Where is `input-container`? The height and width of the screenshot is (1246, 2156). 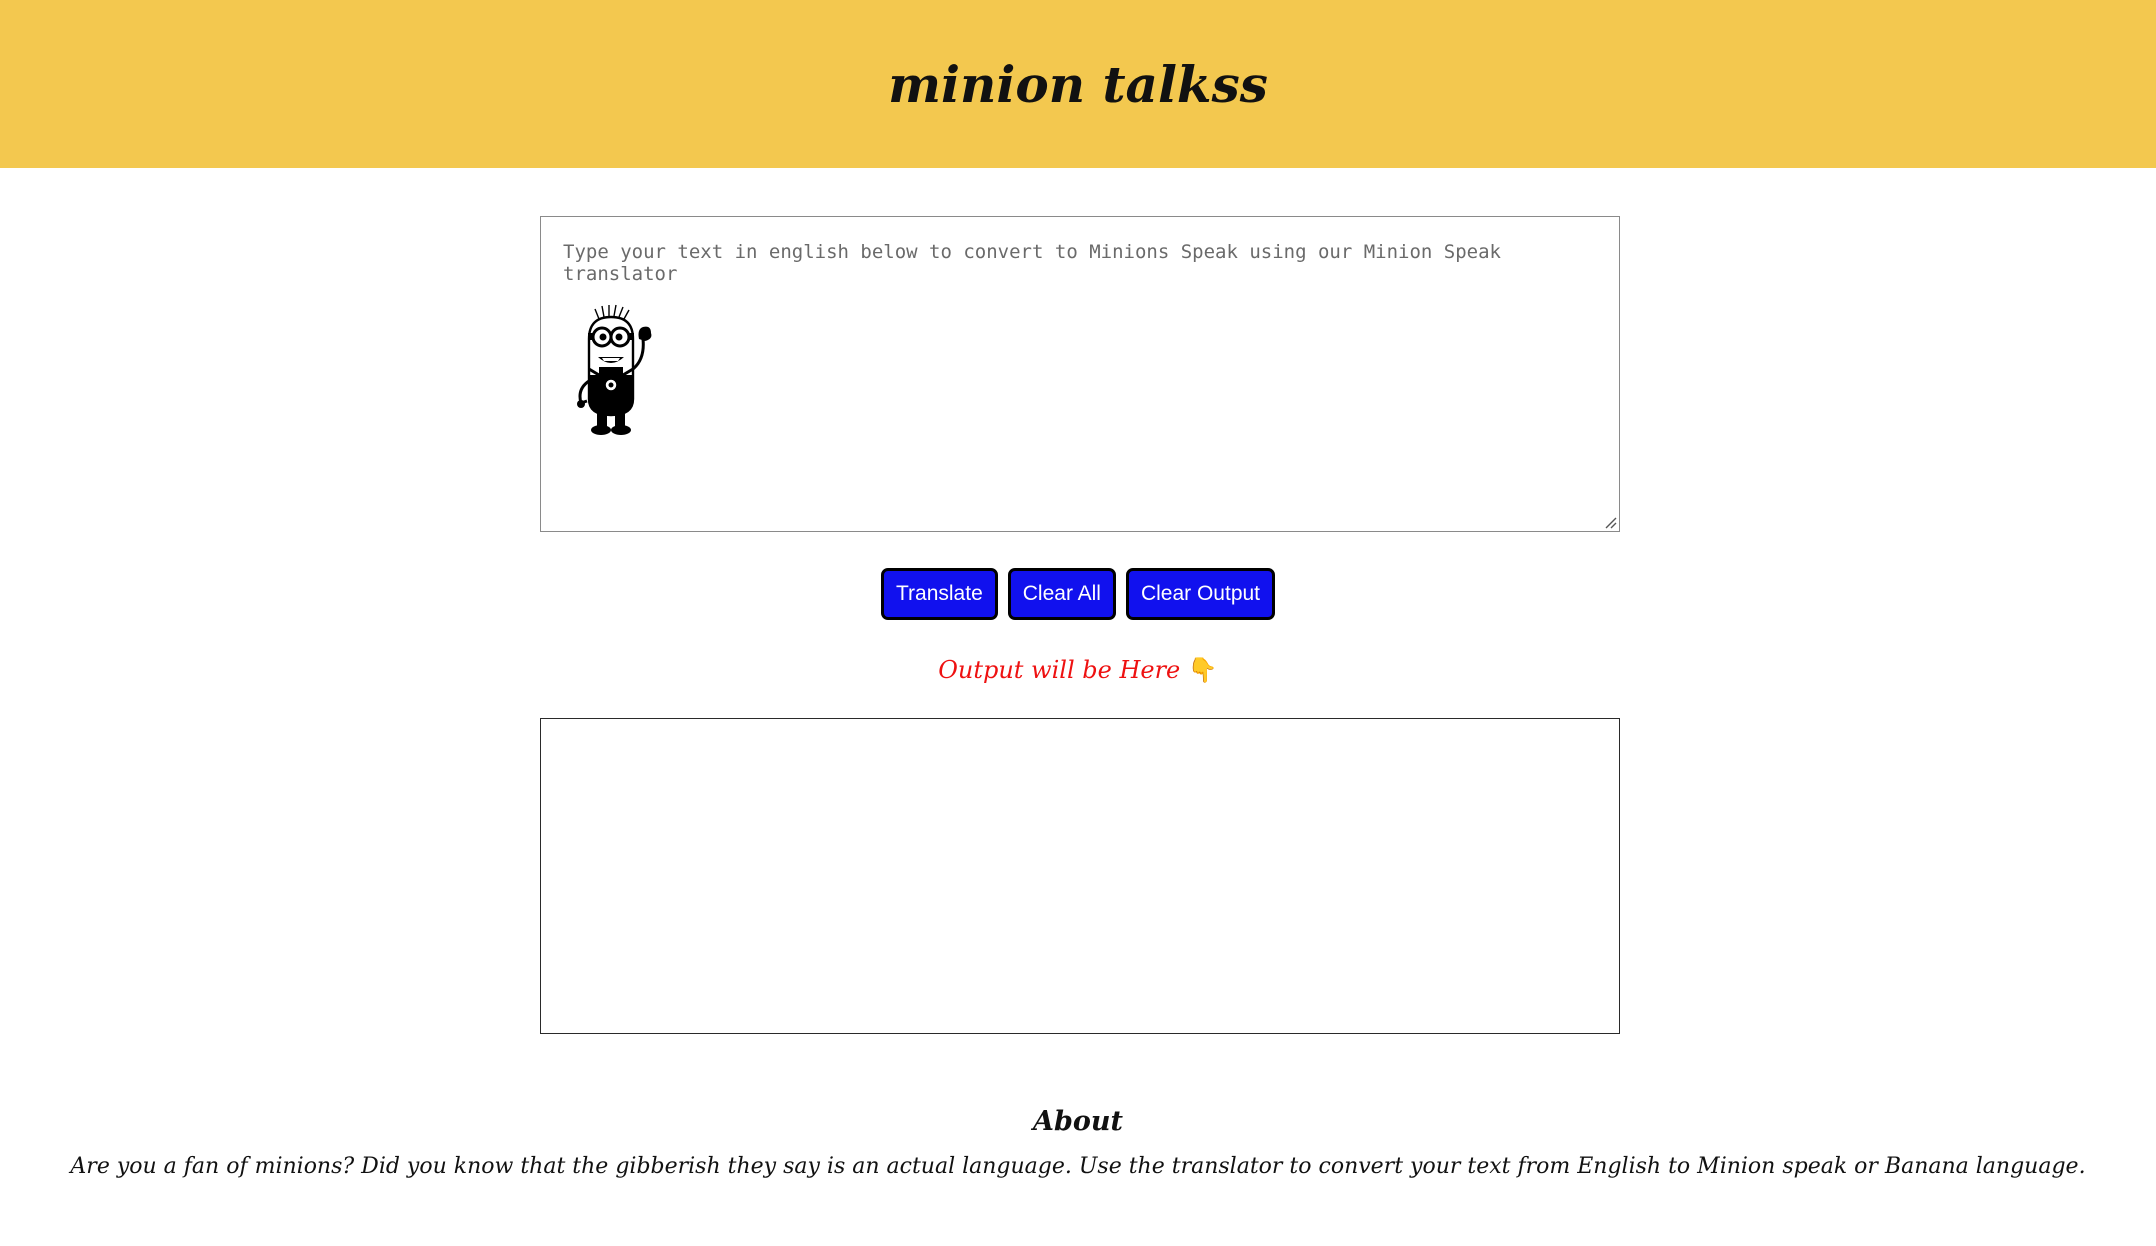 input-container is located at coordinates (1080, 374).